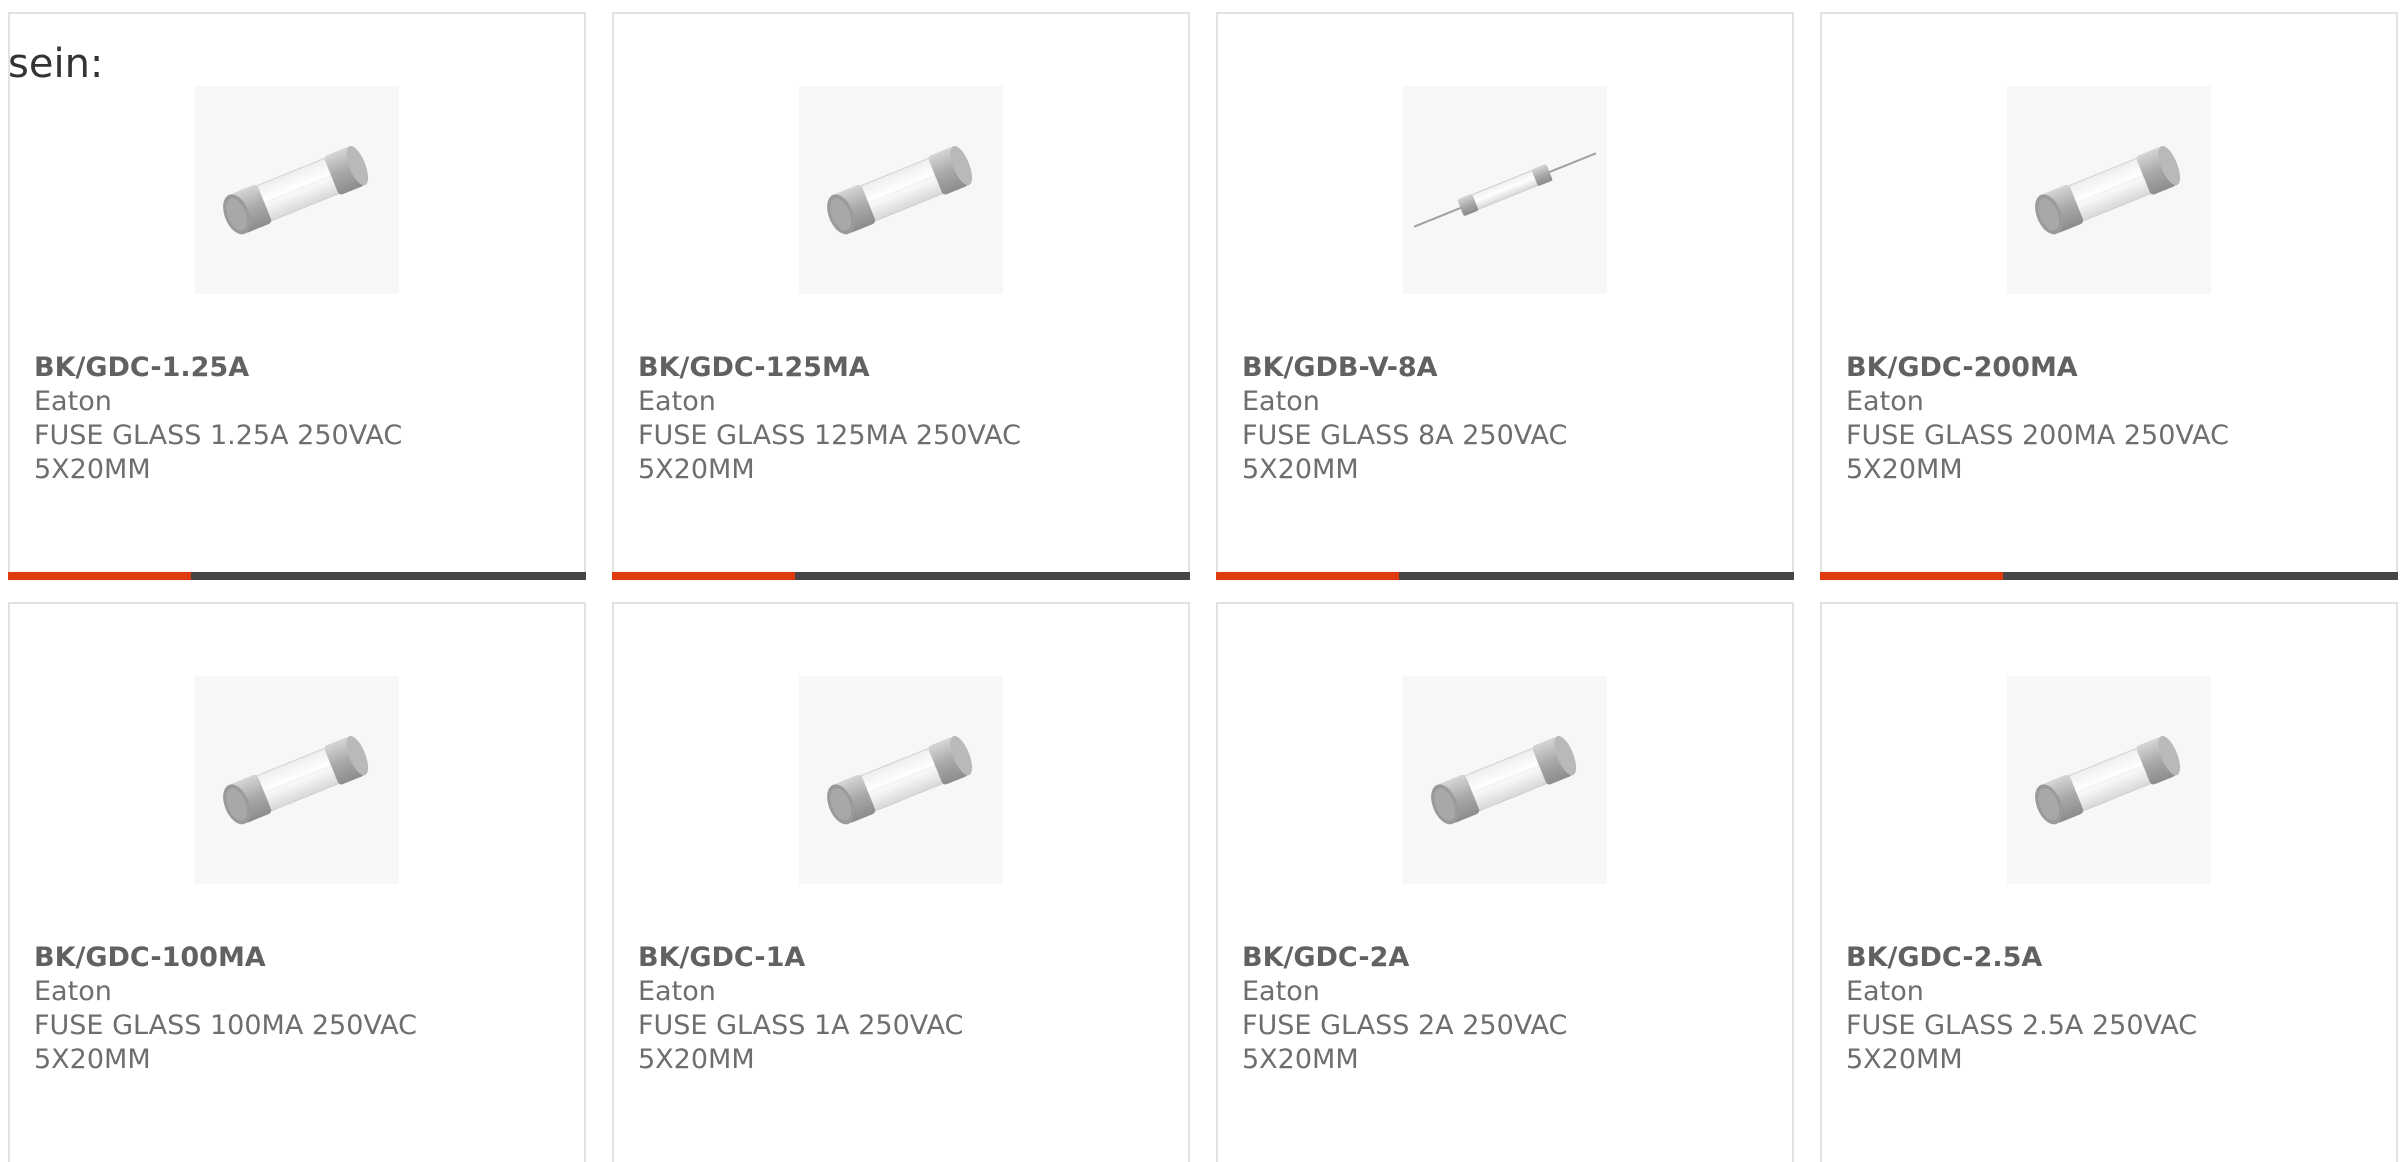  Describe the element at coordinates (218, 452) in the screenshot. I see `product-description: FUSE GLASS 1.25A 250VAC 5X20MM` at that location.